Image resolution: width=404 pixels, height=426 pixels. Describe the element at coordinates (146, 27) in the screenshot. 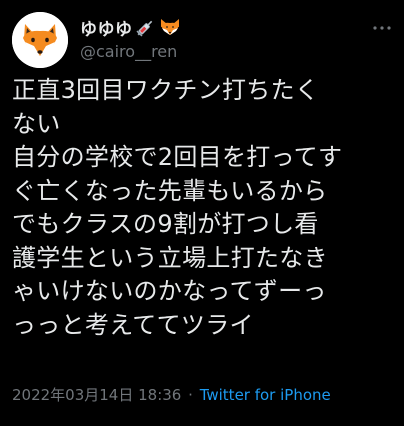

I see `syringe-icon` at that location.